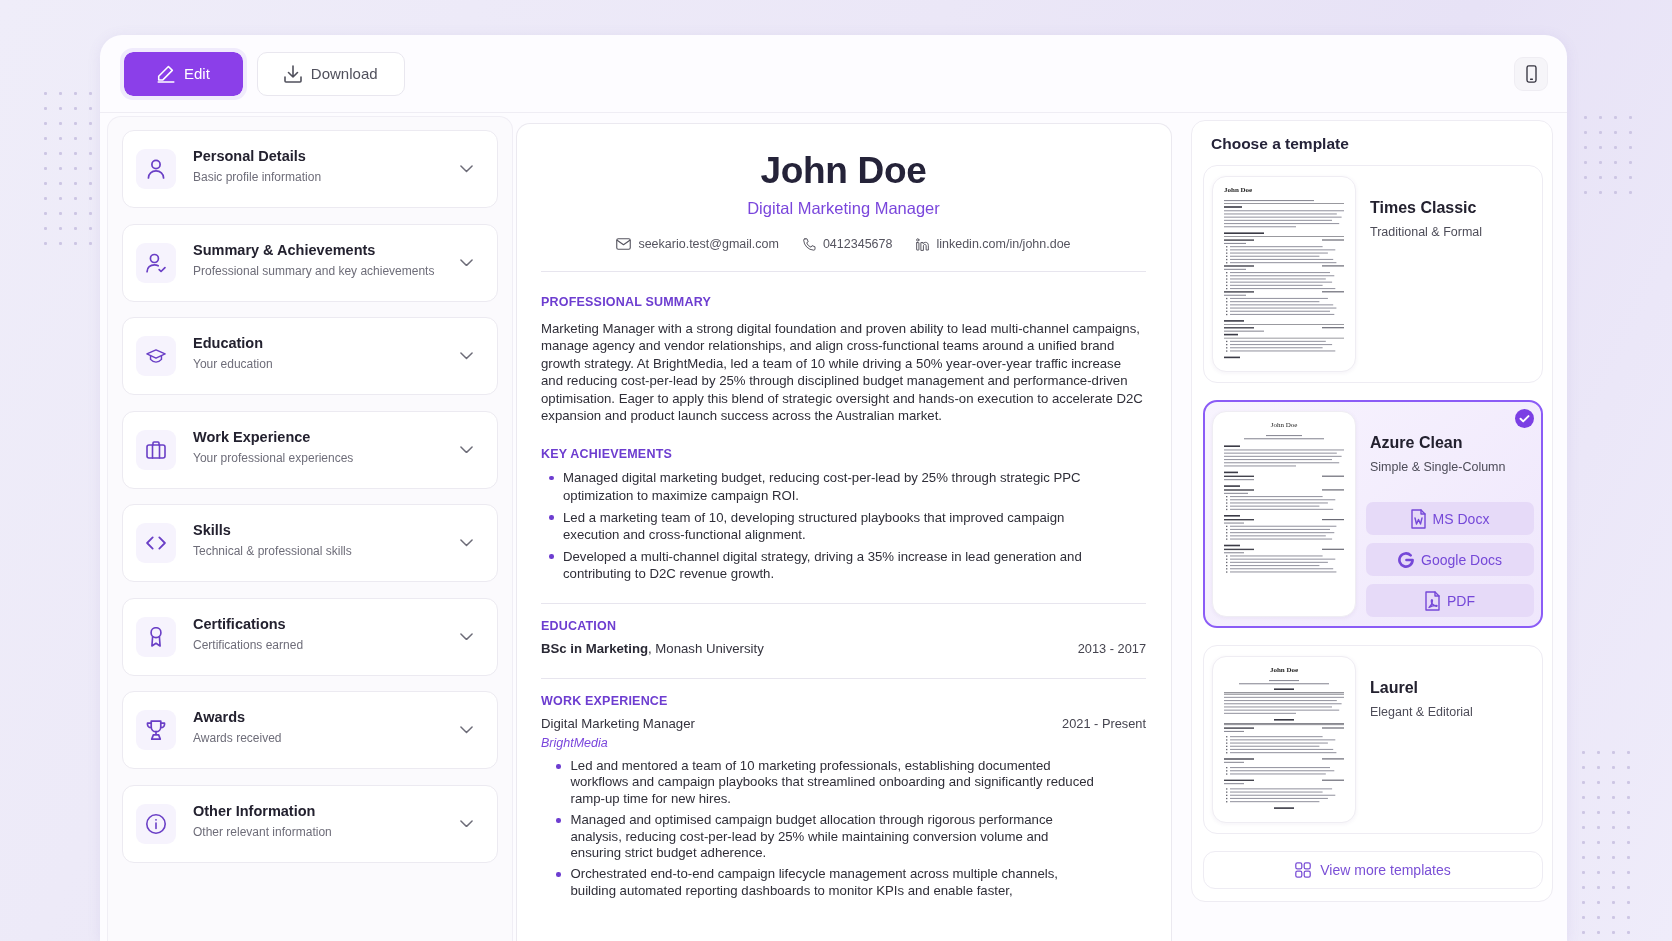 The height and width of the screenshot is (941, 1672). Describe the element at coordinates (822, 487) in the screenshot. I see `bullet-text: Managed digital marketing budget, reducing cost-per-lead by 25% through strategic PPC optimization to maximize campaign ROI.` at that location.